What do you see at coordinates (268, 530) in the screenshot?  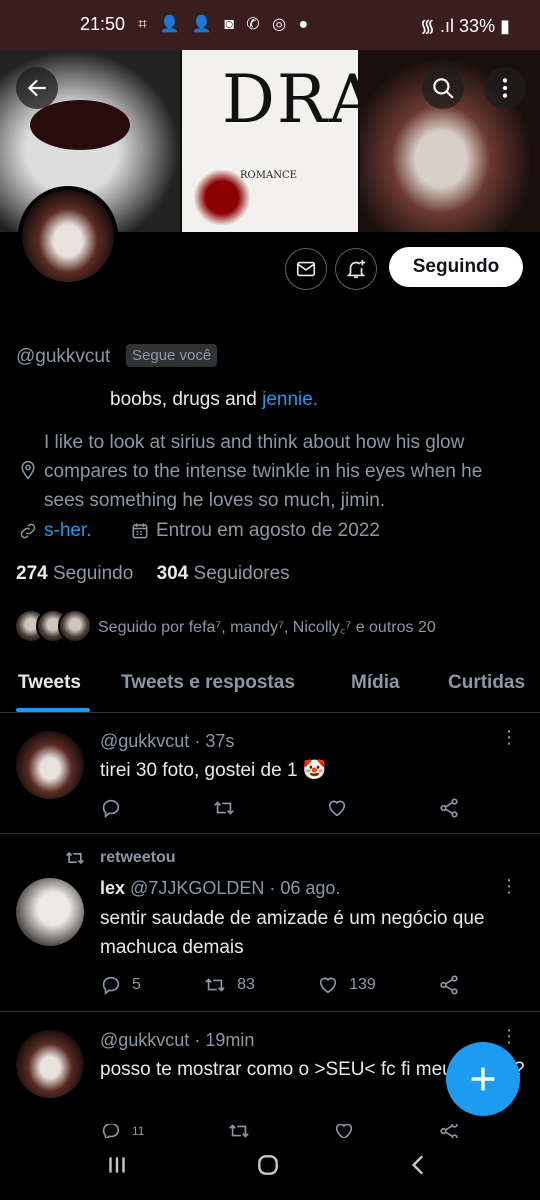 I see `joined-date: Entrou em agosto de 2022` at bounding box center [268, 530].